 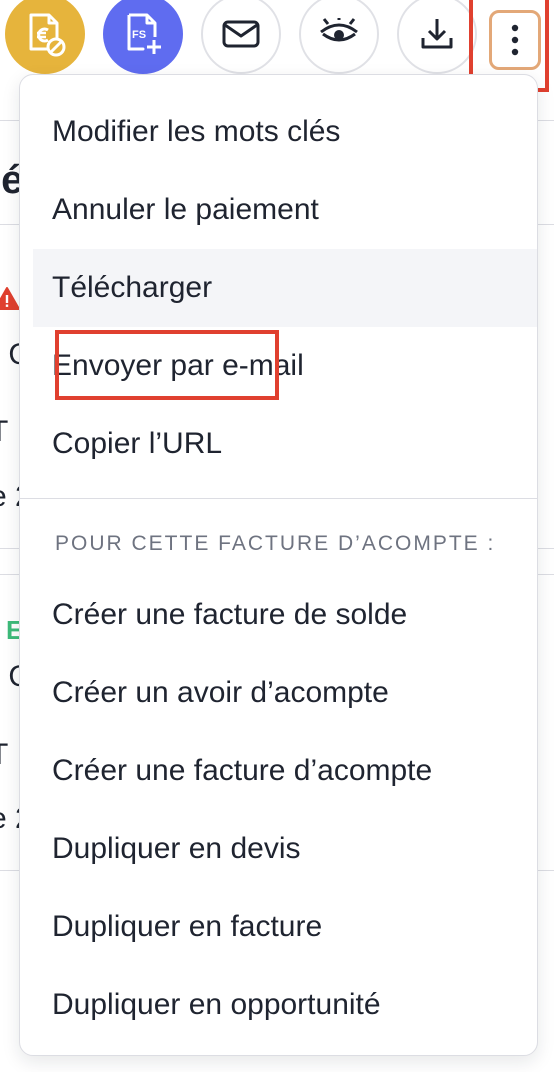 I want to click on menu-item-create-deposit-credit: Créer un avoir d’acompte, so click(x=278, y=693).